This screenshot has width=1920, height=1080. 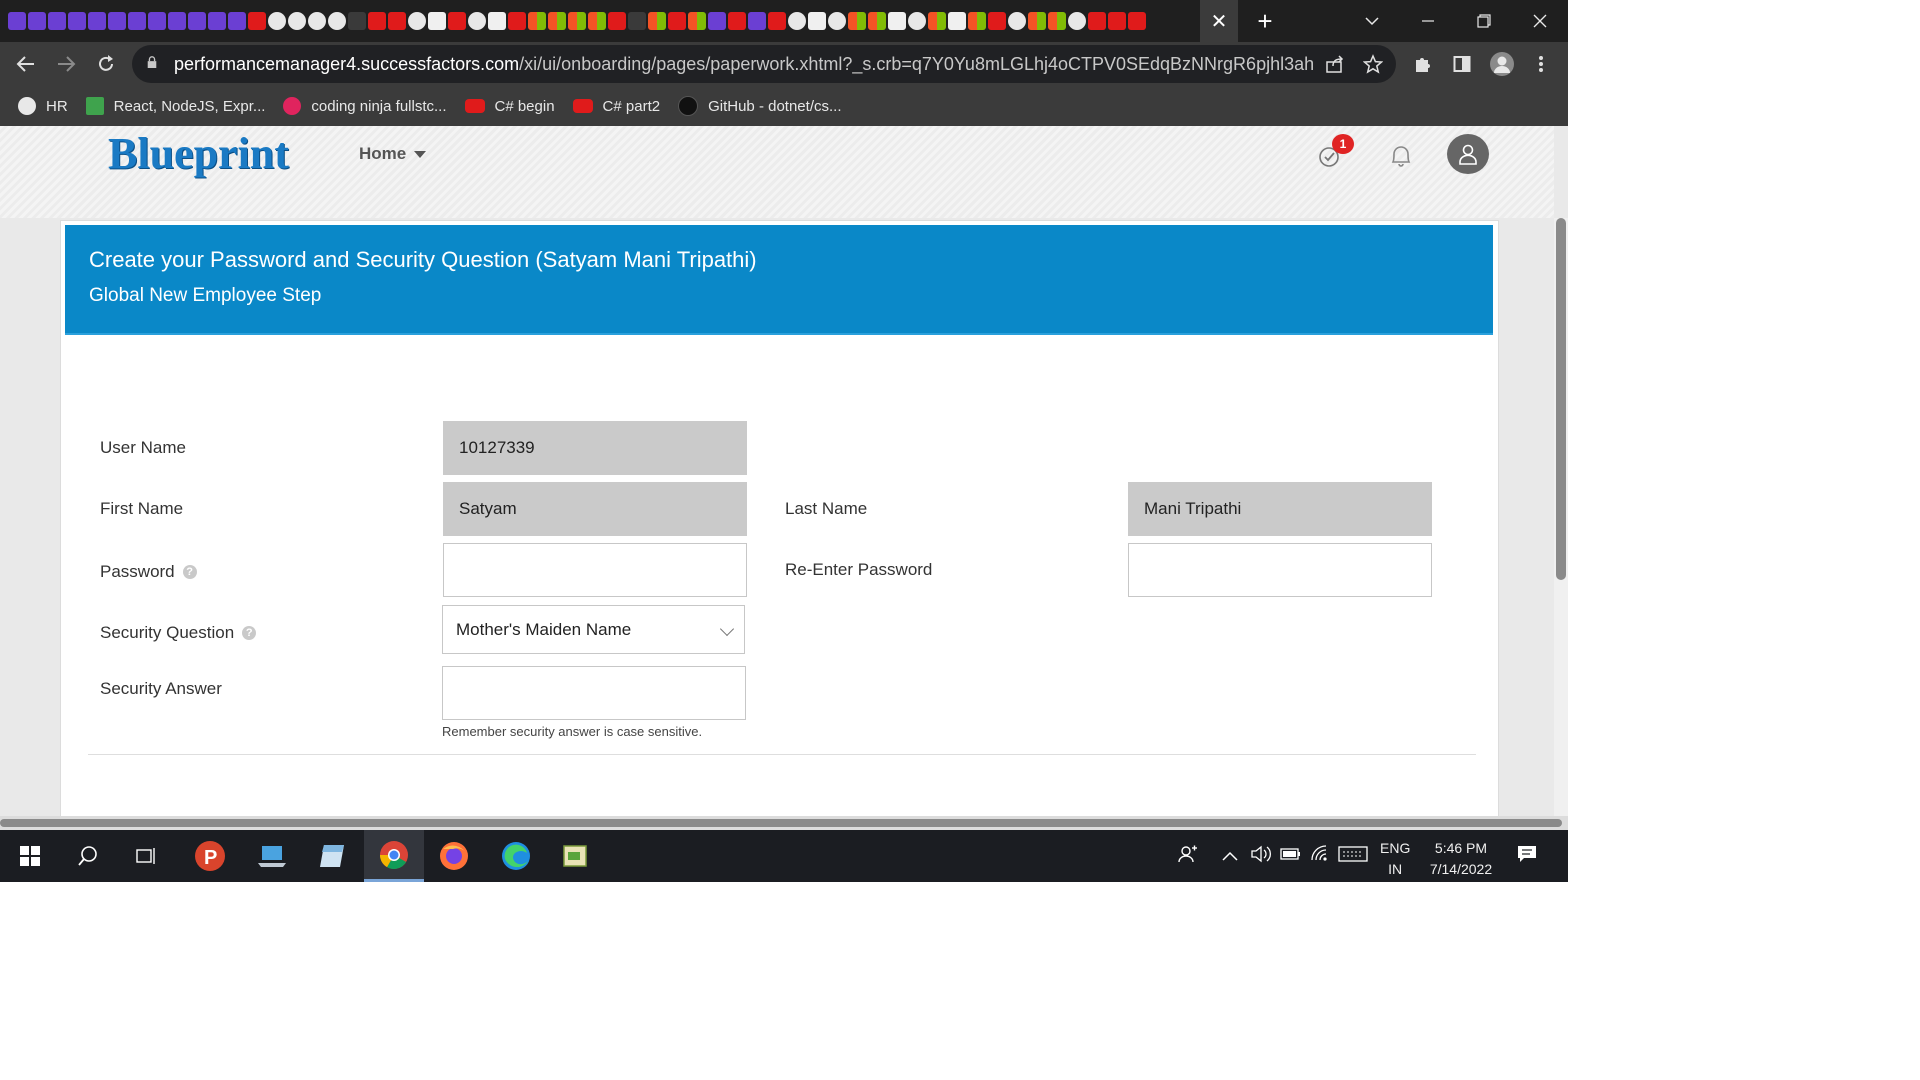 I want to click on notes-icon, so click(x=332, y=856).